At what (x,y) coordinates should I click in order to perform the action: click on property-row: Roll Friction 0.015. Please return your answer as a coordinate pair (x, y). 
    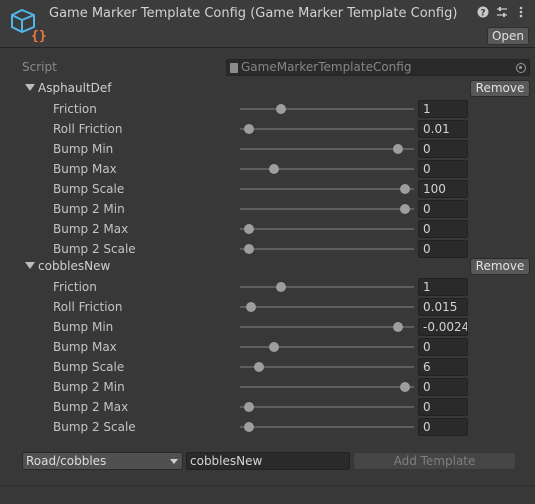
    Looking at the image, I should click on (267, 307).